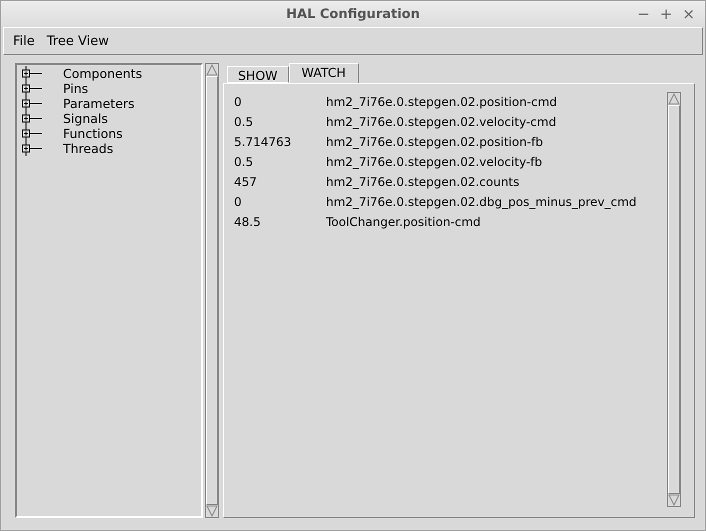 The height and width of the screenshot is (531, 706). Describe the element at coordinates (85, 118) in the screenshot. I see `tree-item: Signals` at that location.